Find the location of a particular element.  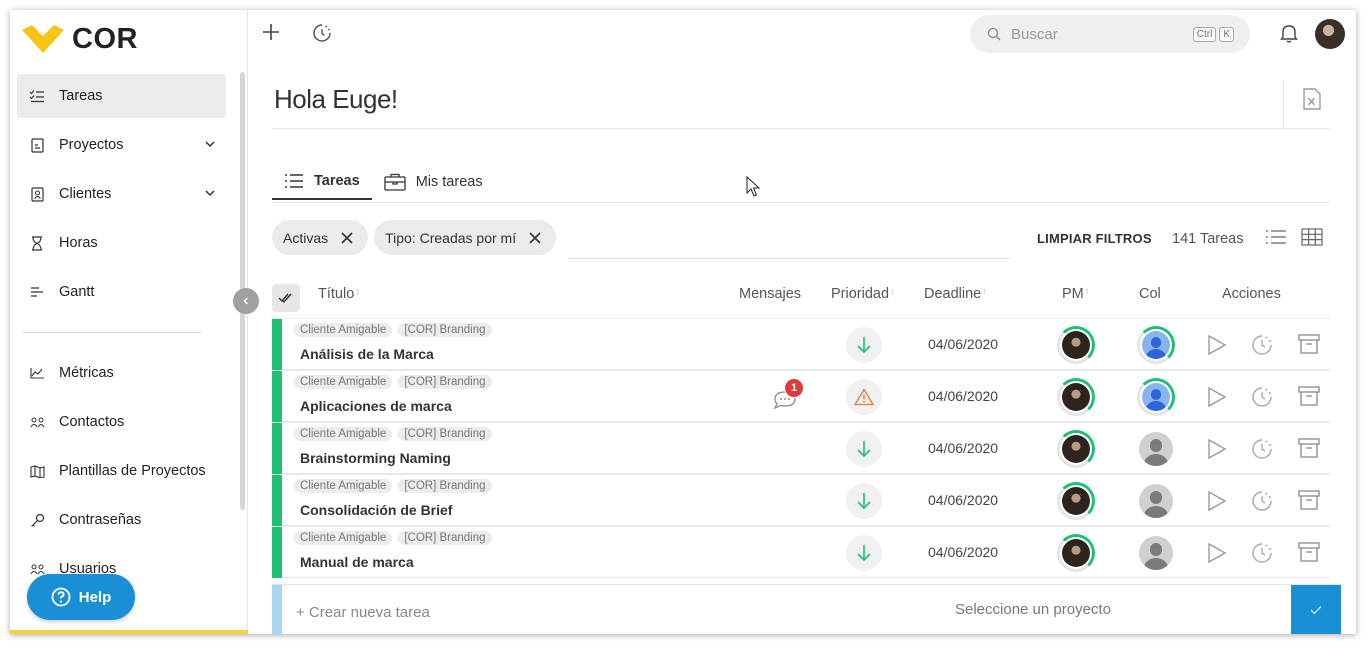

double-check-icon is located at coordinates (285, 298).